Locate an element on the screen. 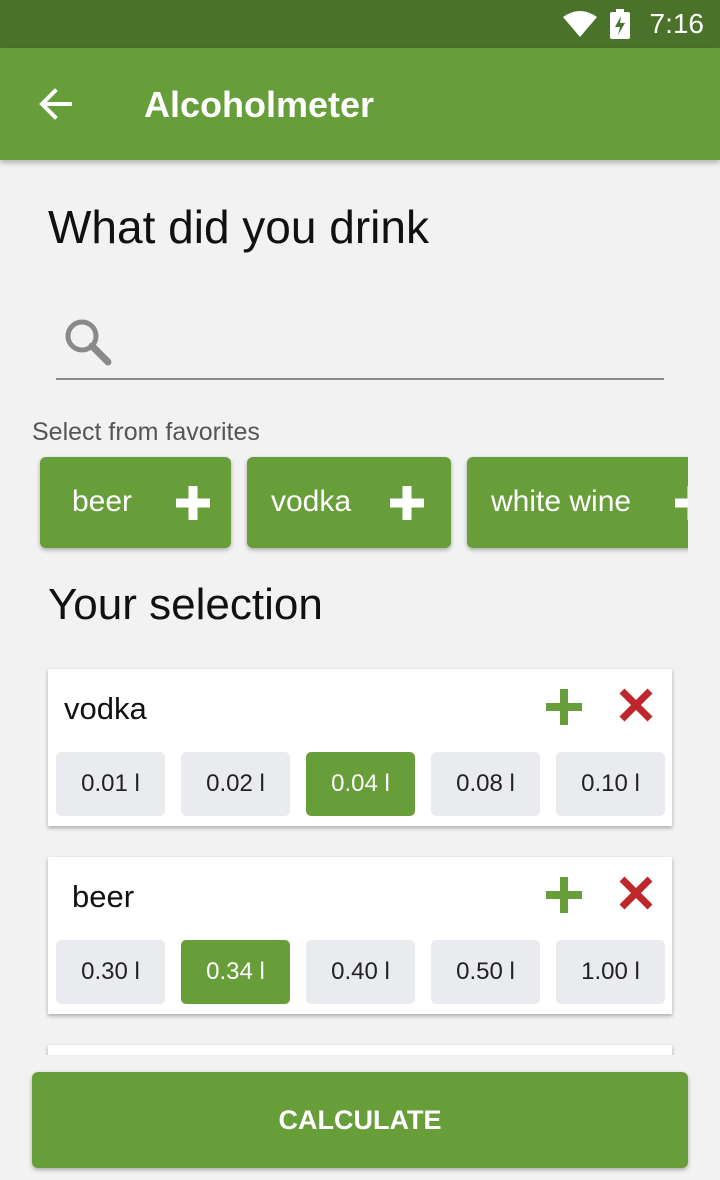 This screenshot has height=1180, width=720. size-option: 0.30 l is located at coordinates (110, 972).